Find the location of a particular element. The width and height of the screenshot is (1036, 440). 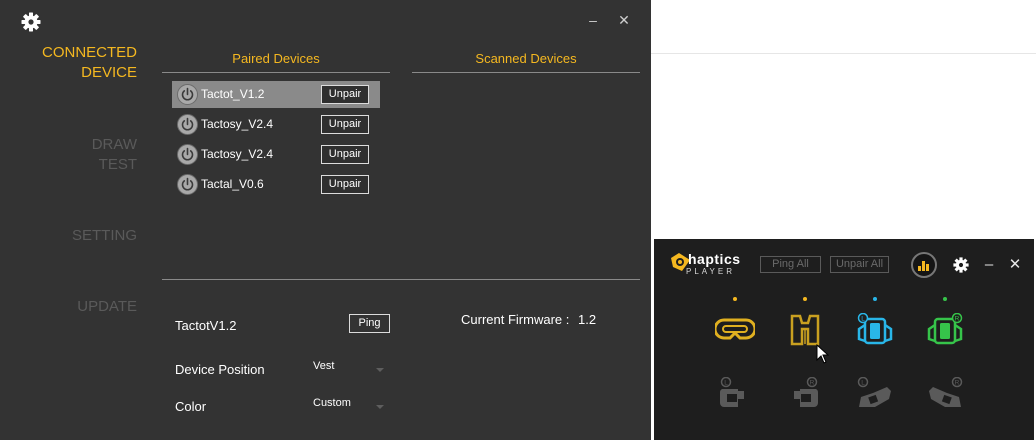

nav-item-update: UPDATE is located at coordinates (107, 307).